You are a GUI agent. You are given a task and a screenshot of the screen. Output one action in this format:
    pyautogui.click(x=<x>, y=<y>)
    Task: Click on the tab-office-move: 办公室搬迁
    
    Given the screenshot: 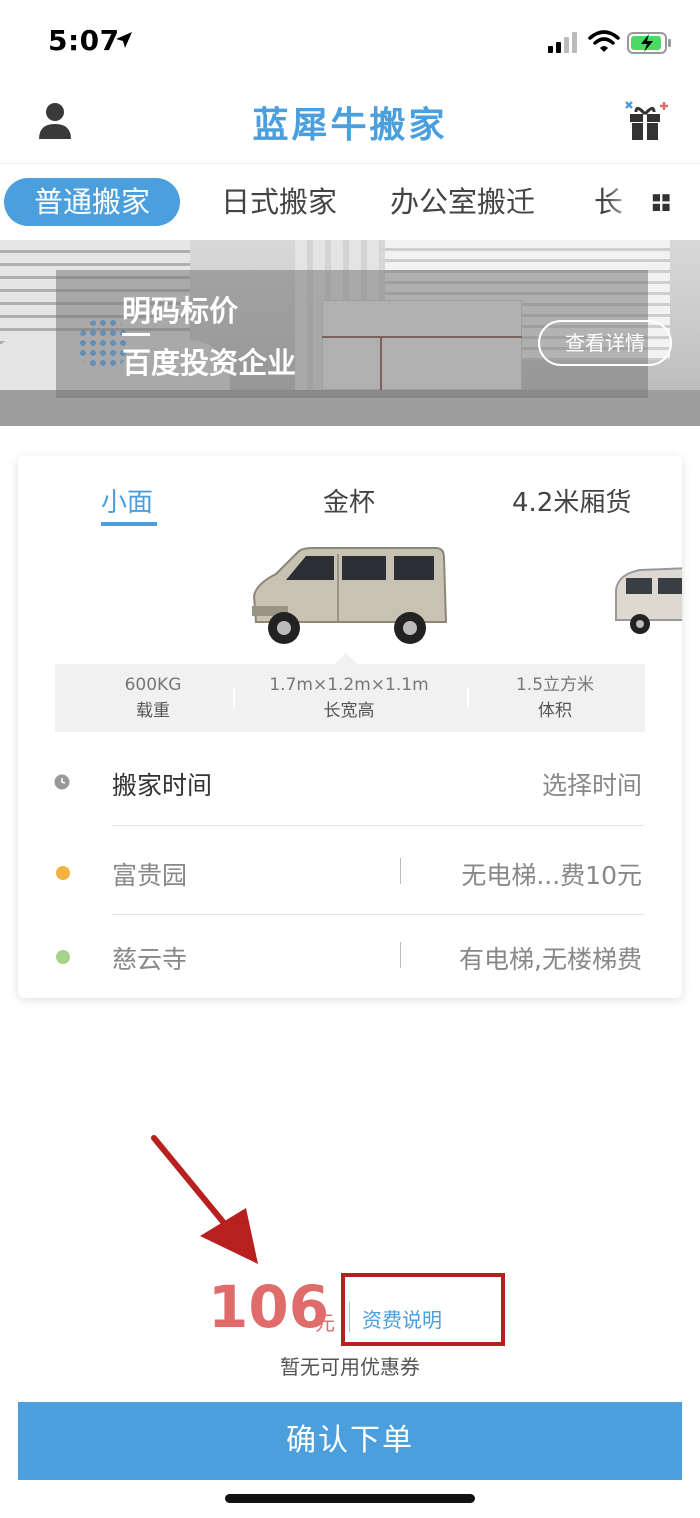 What is the action you would take?
    pyautogui.click(x=462, y=202)
    